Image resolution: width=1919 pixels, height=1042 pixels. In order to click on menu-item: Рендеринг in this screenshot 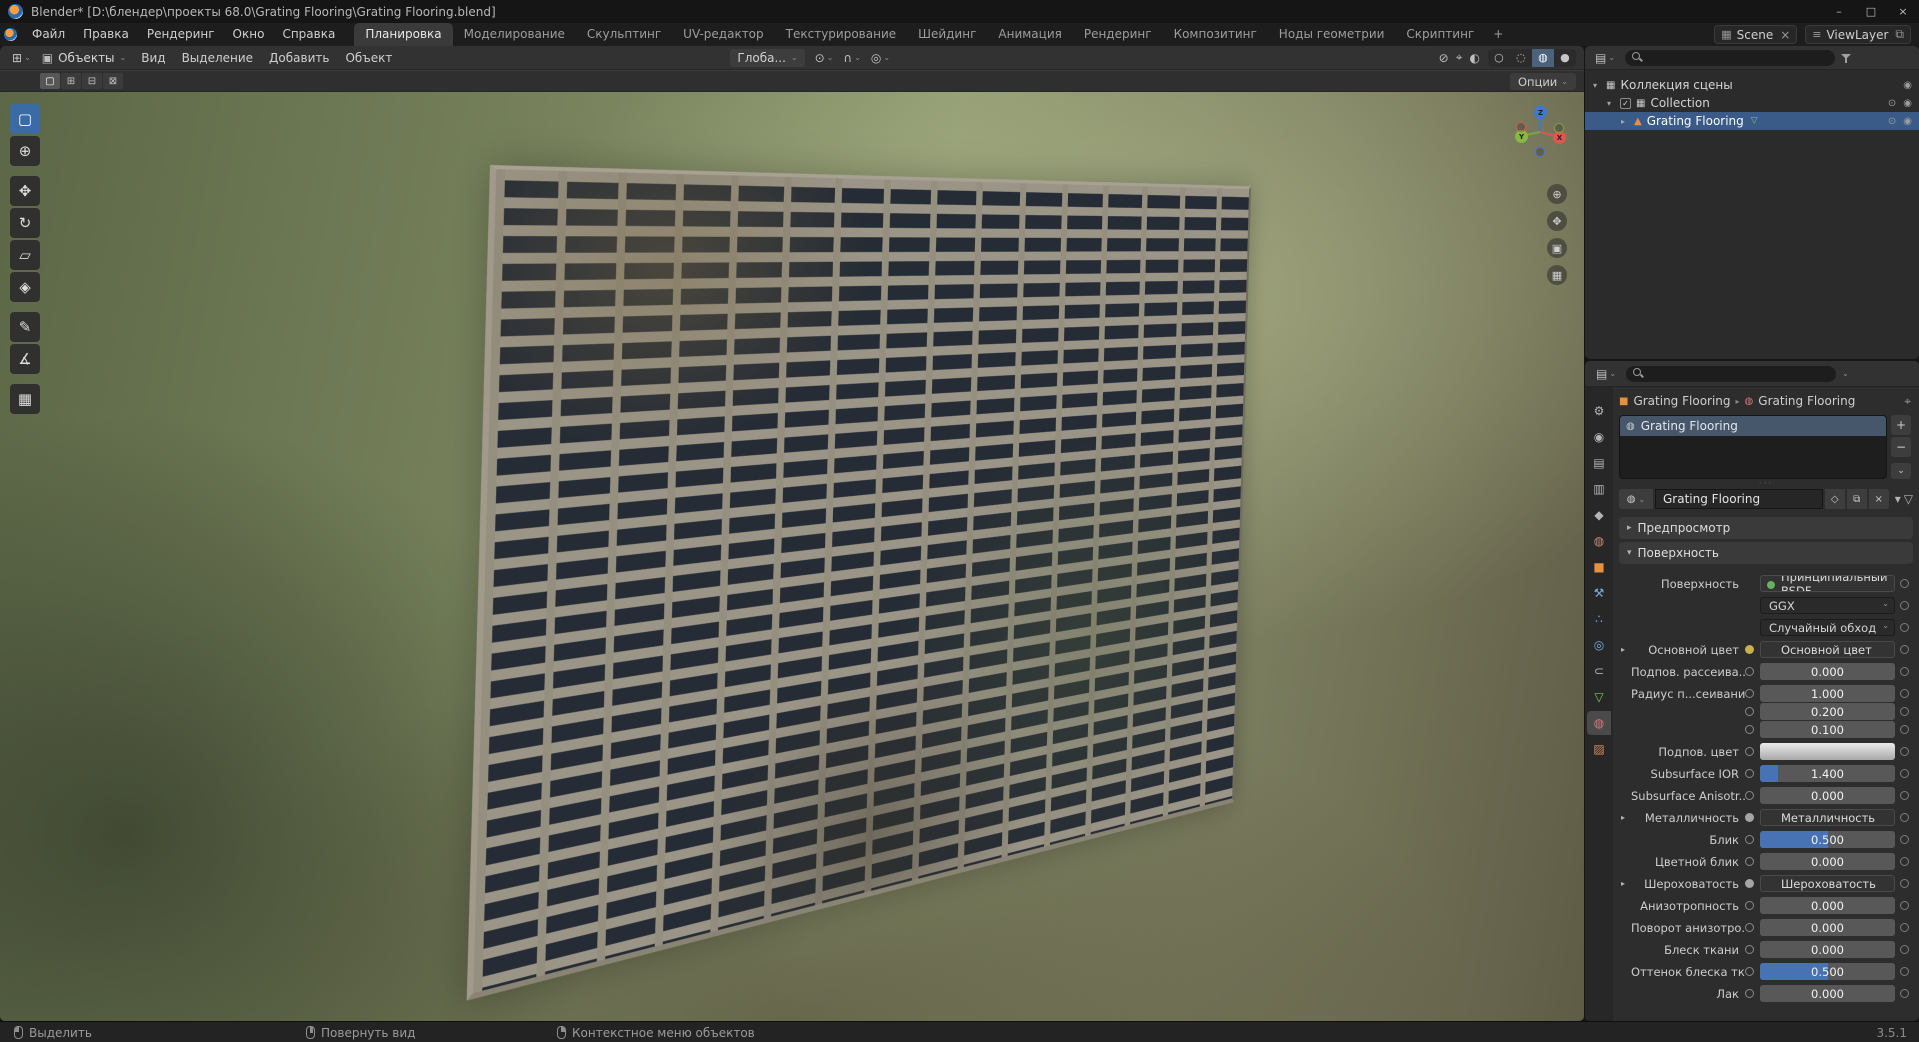, I will do `click(181, 34)`.